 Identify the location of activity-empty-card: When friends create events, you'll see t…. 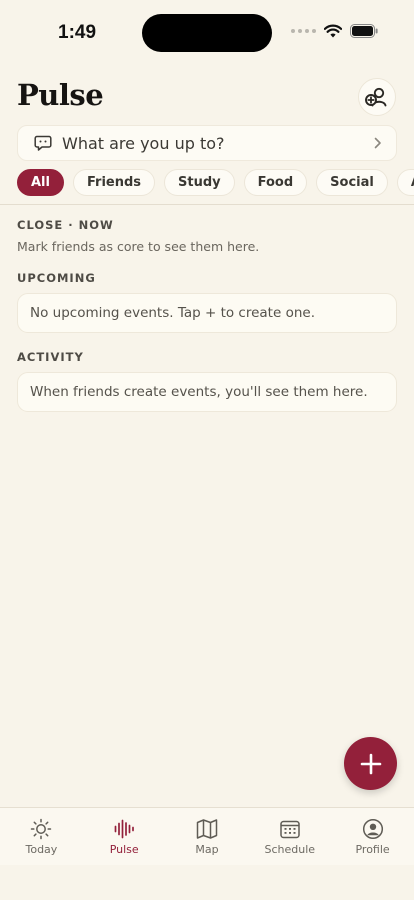
(207, 392).